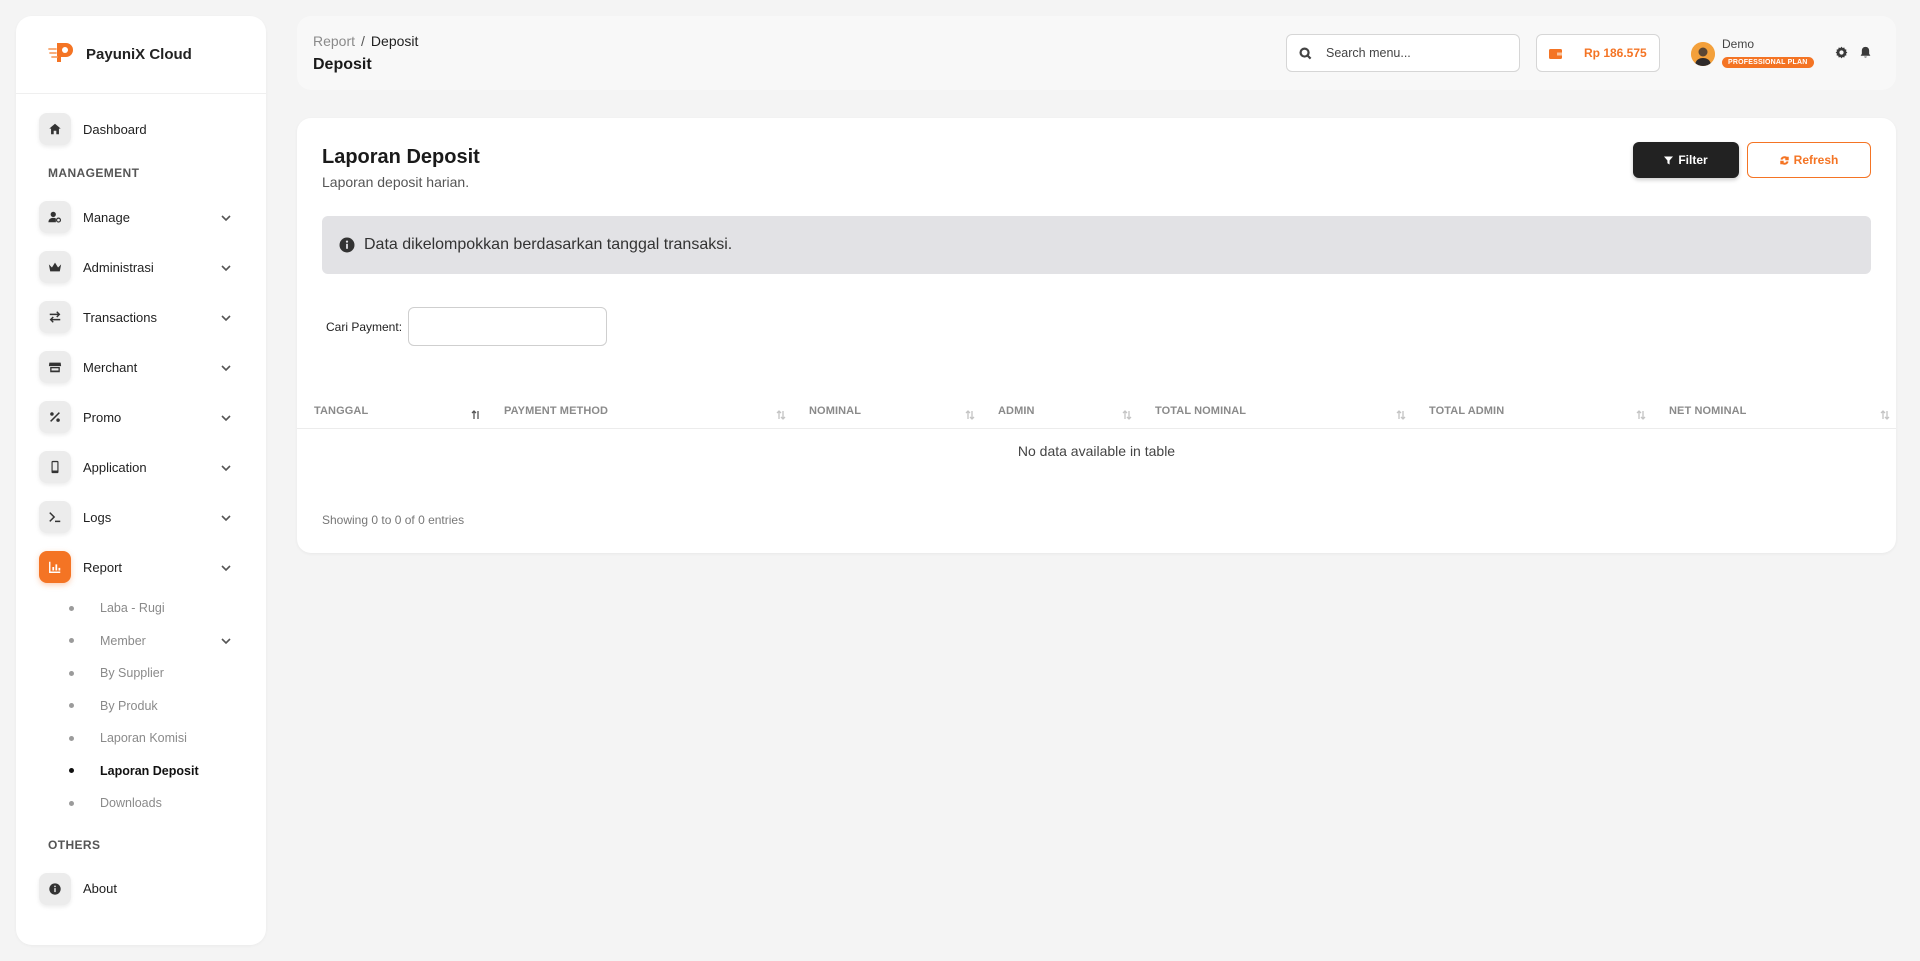  I want to click on user-gear-icon, so click(55, 217).